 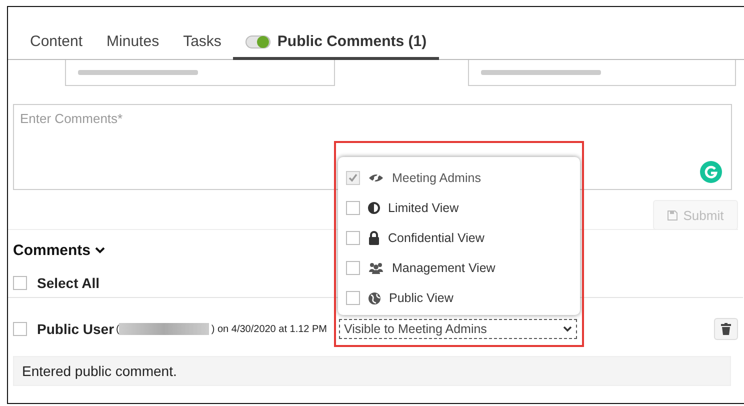 I want to click on half-circle-icon, so click(x=374, y=208).